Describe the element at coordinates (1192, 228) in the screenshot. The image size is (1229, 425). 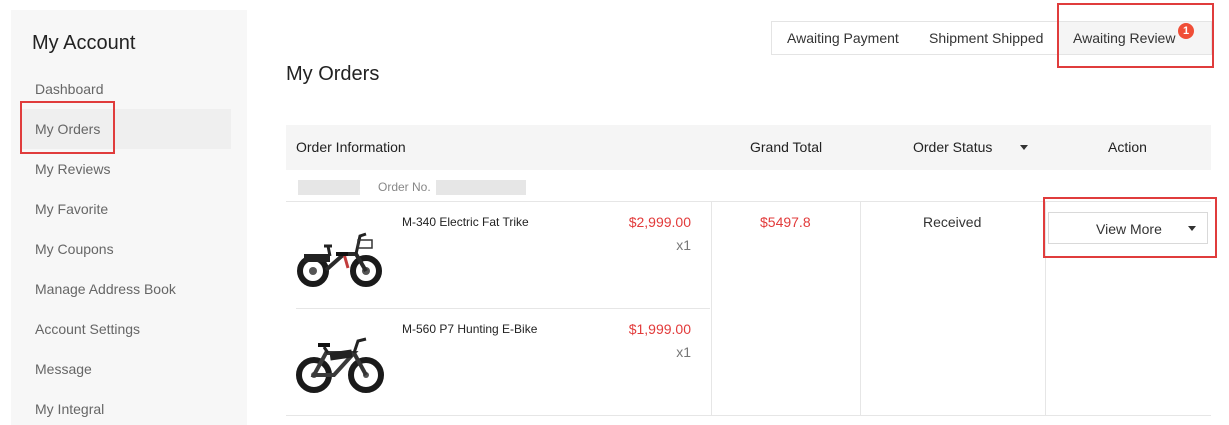
I see `chevron-down-icon` at that location.